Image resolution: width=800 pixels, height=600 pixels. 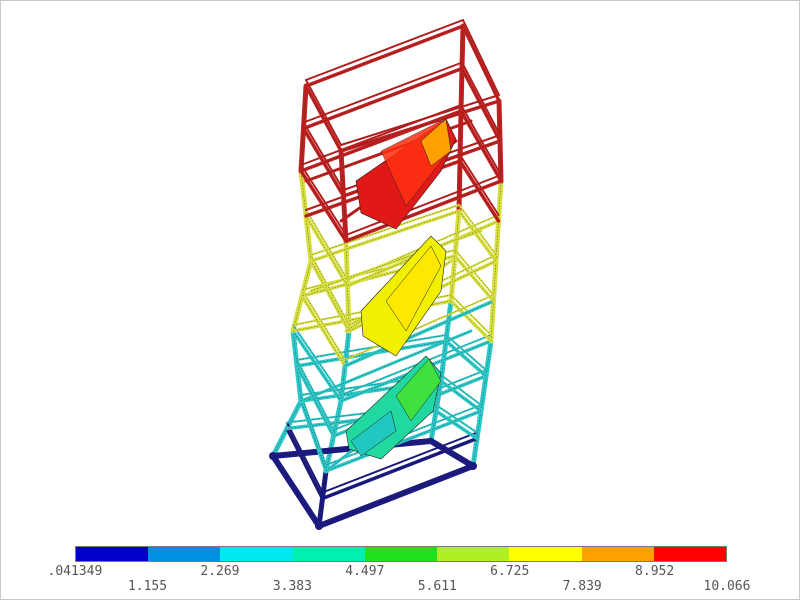 I want to click on legend-value-8: 8.952, so click(x=655, y=571).